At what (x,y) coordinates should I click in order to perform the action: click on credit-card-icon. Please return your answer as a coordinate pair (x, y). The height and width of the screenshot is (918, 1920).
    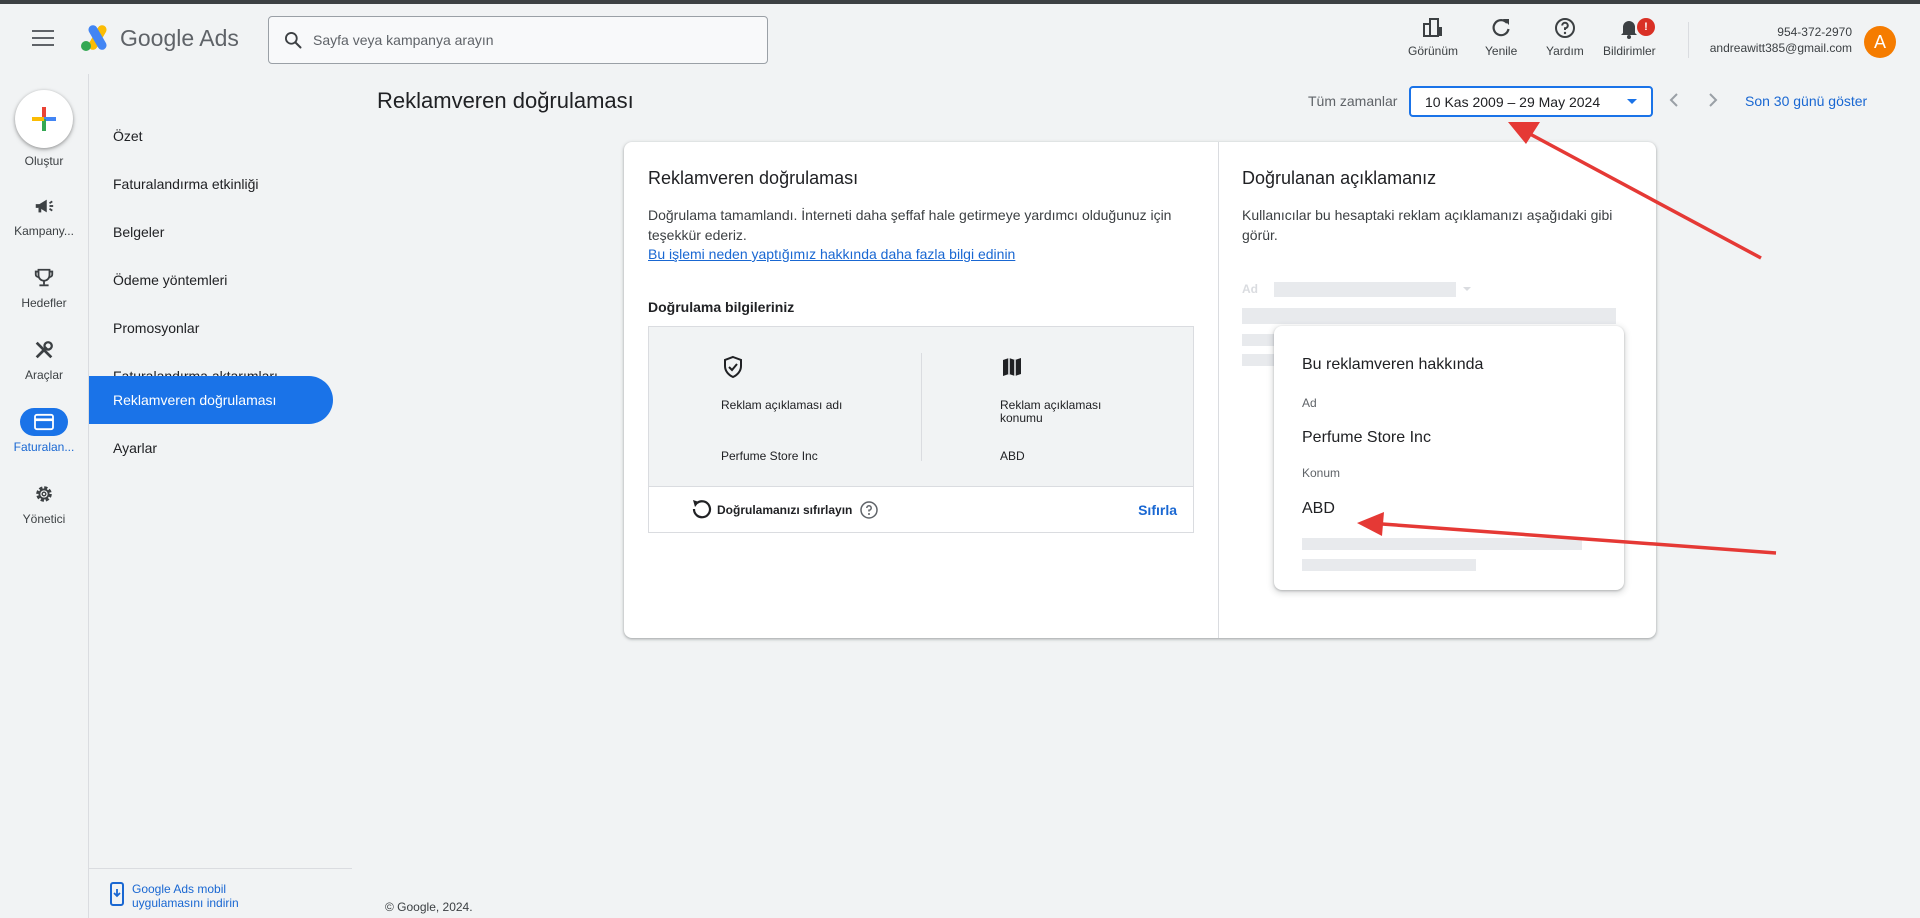
    Looking at the image, I should click on (44, 422).